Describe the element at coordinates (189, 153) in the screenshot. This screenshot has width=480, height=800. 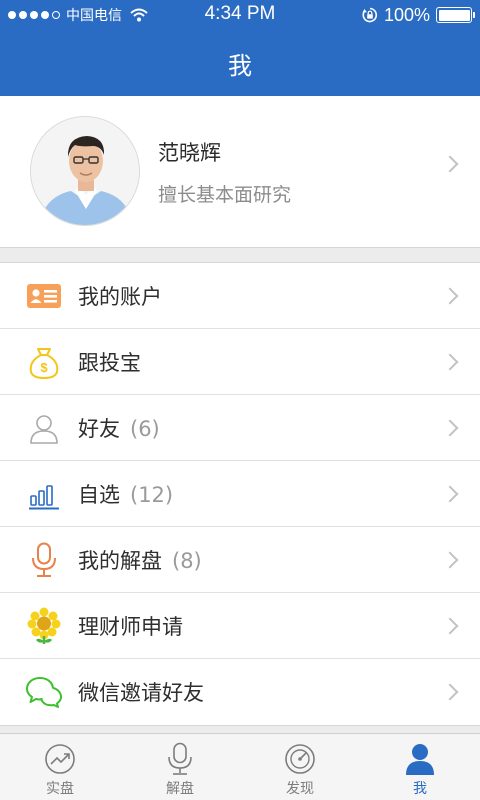
I see `profile-name: 范晓辉` at that location.